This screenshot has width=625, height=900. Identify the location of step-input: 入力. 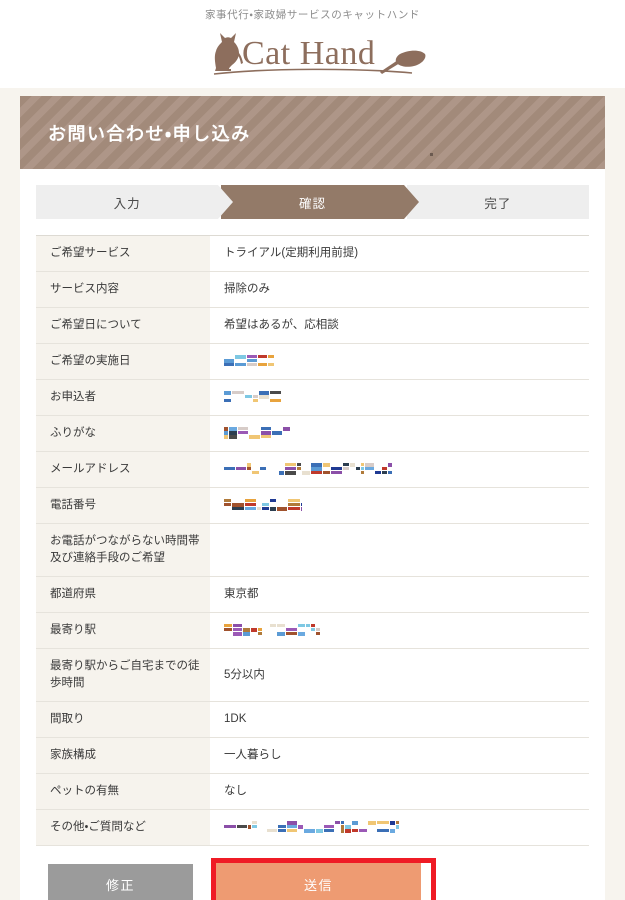
(135, 202).